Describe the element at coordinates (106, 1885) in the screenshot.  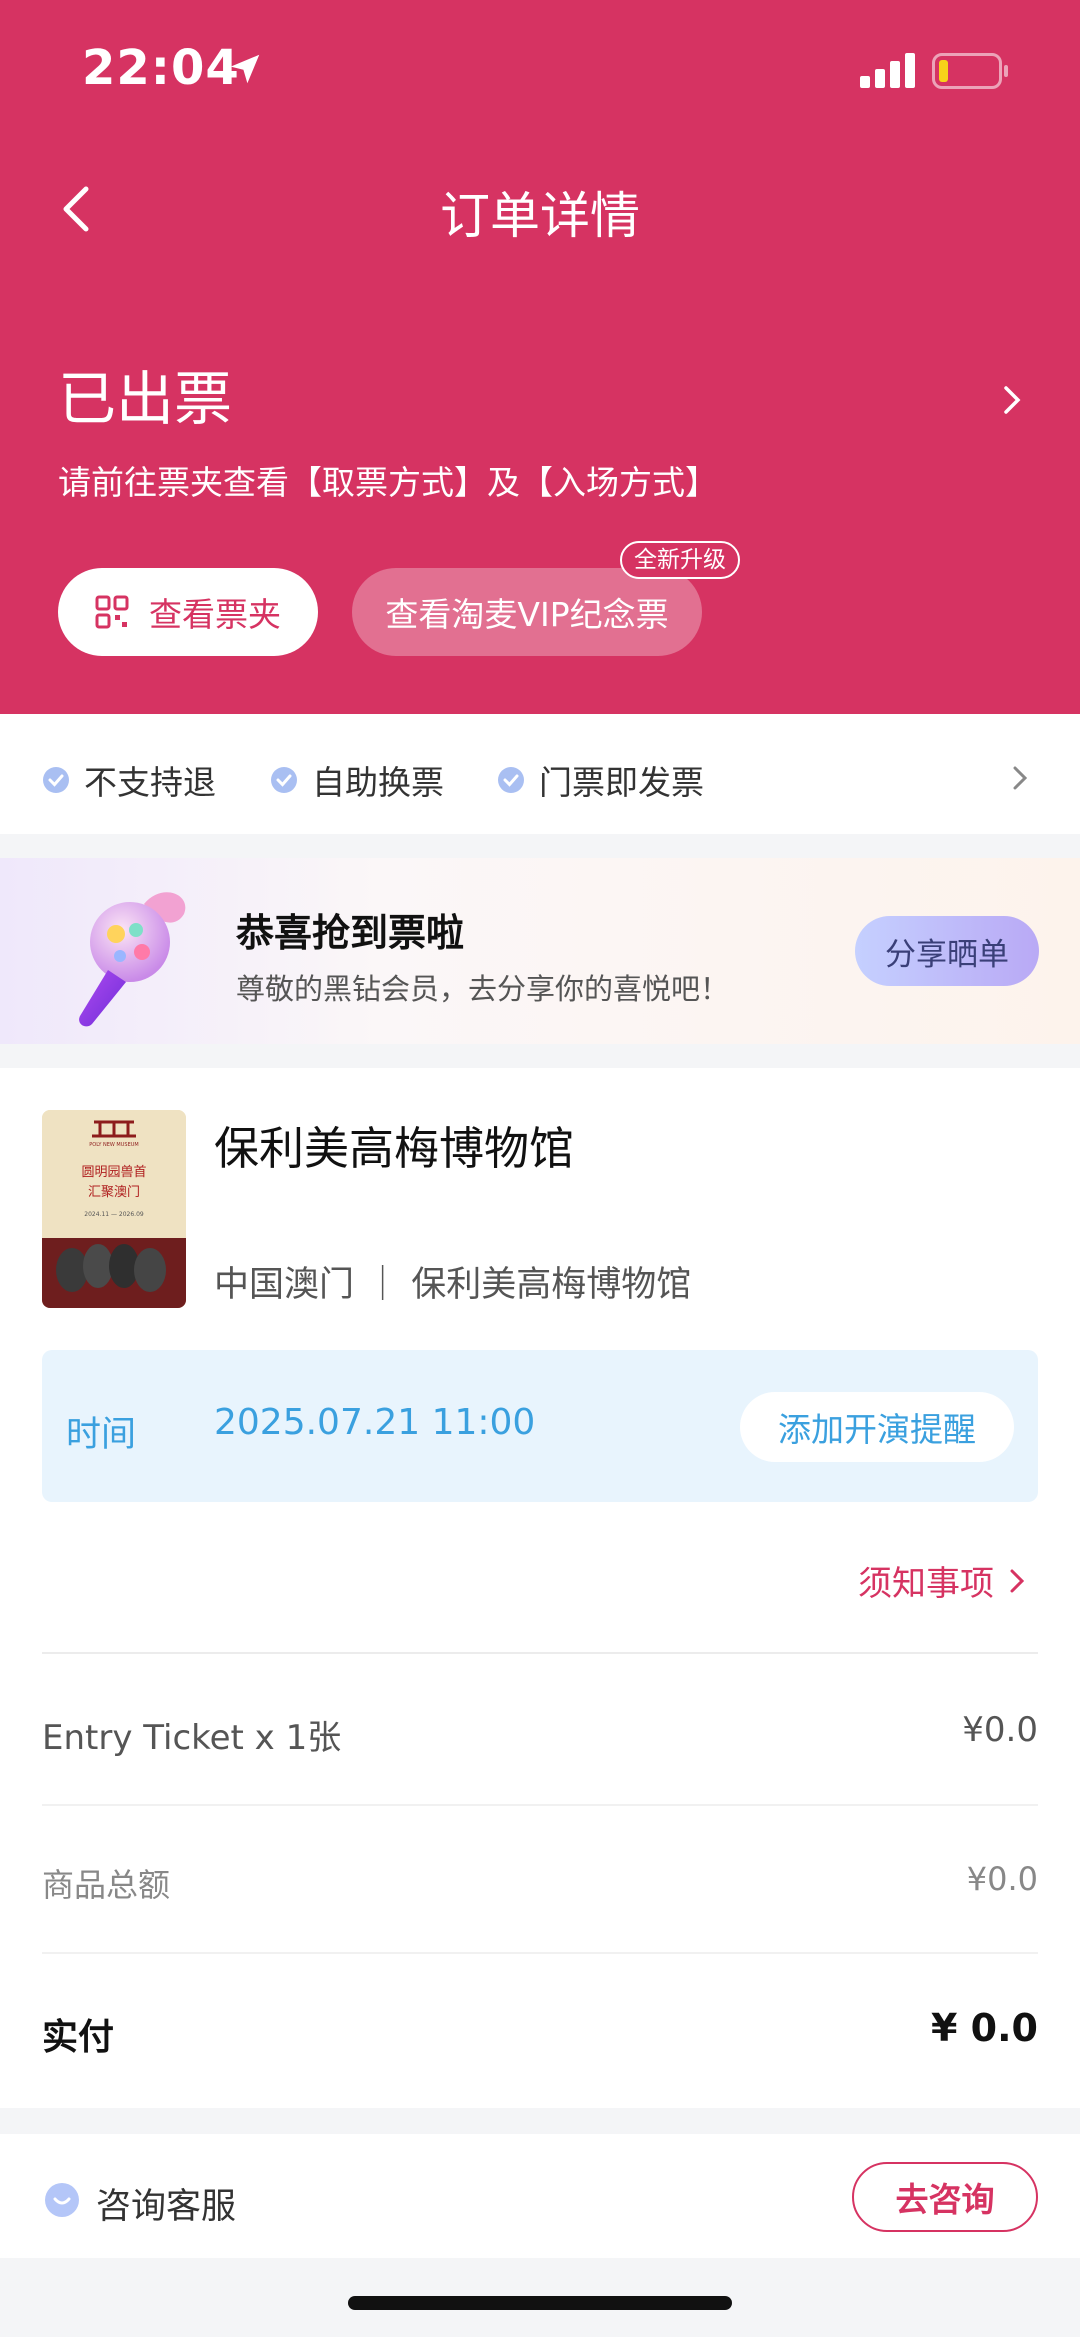
I see `subtotal-label: 商品总额` at that location.